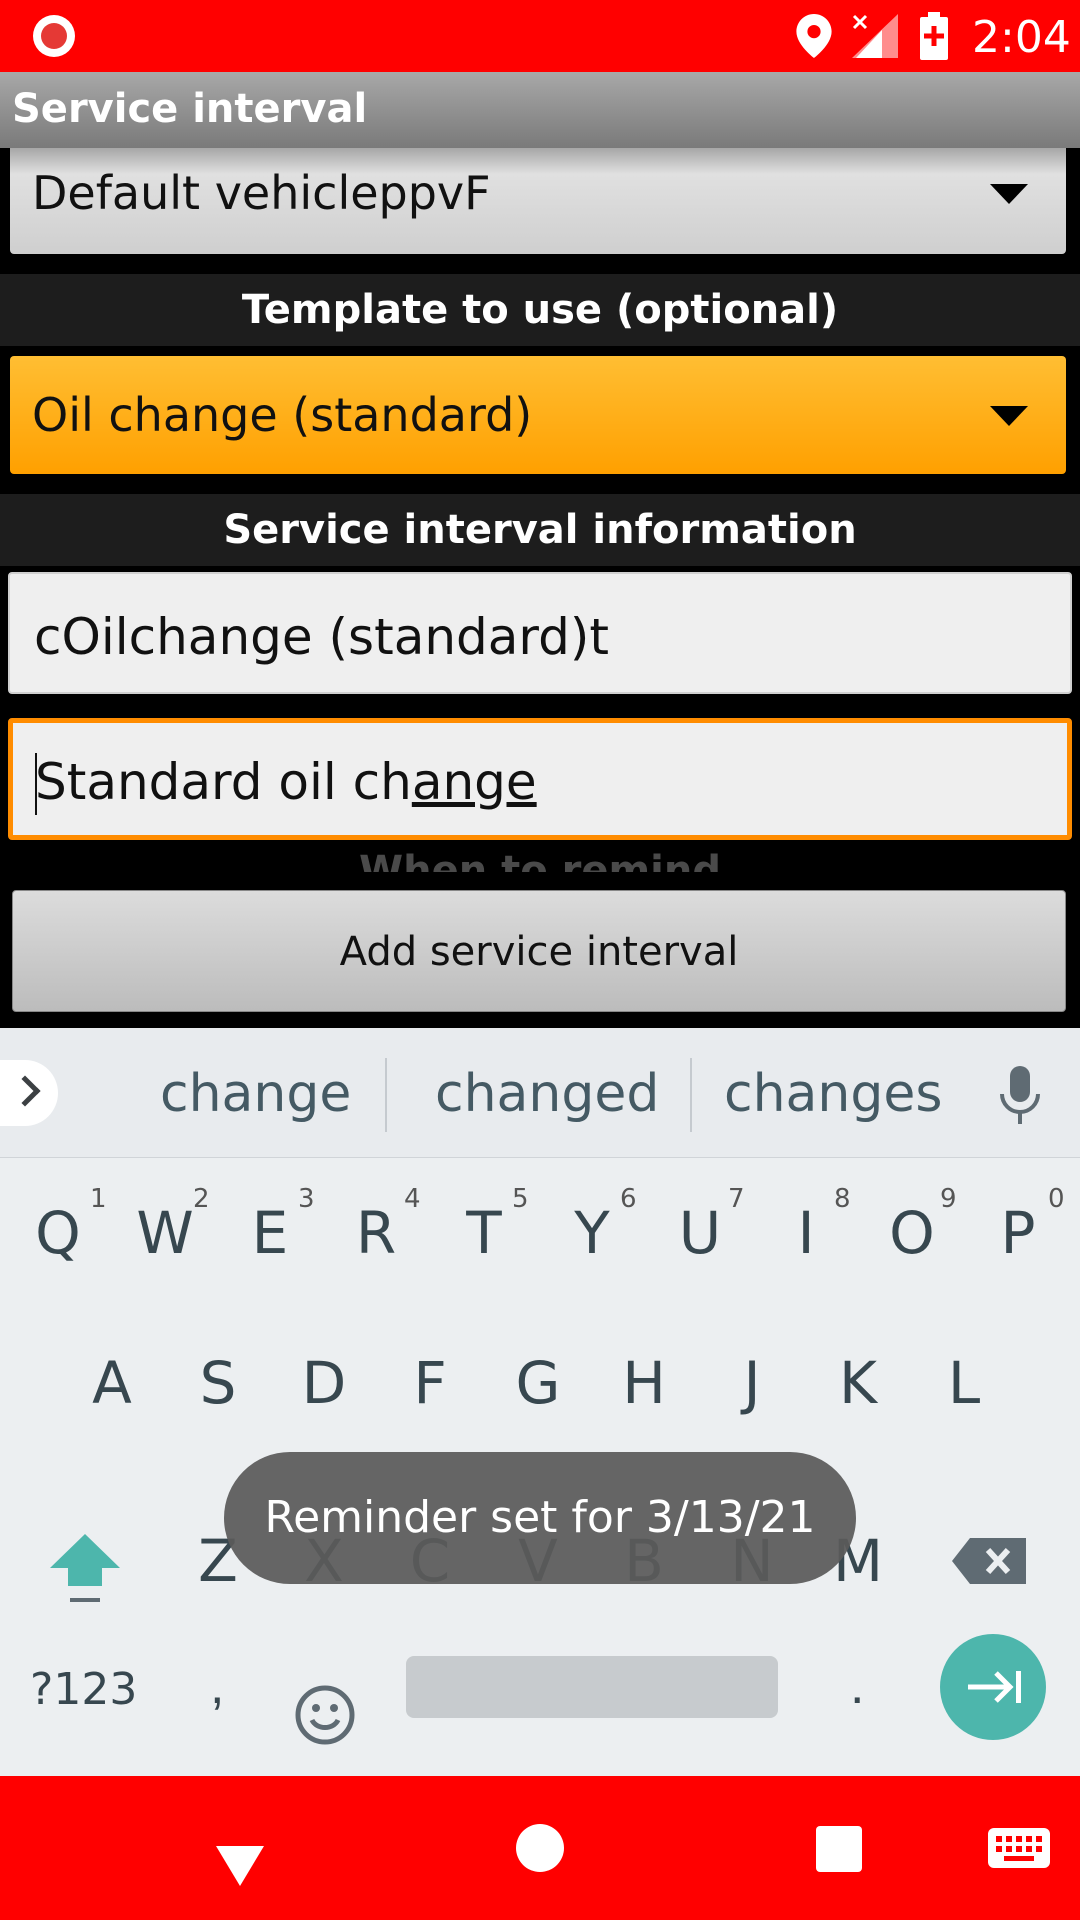  I want to click on key-d: D, so click(324, 1383).